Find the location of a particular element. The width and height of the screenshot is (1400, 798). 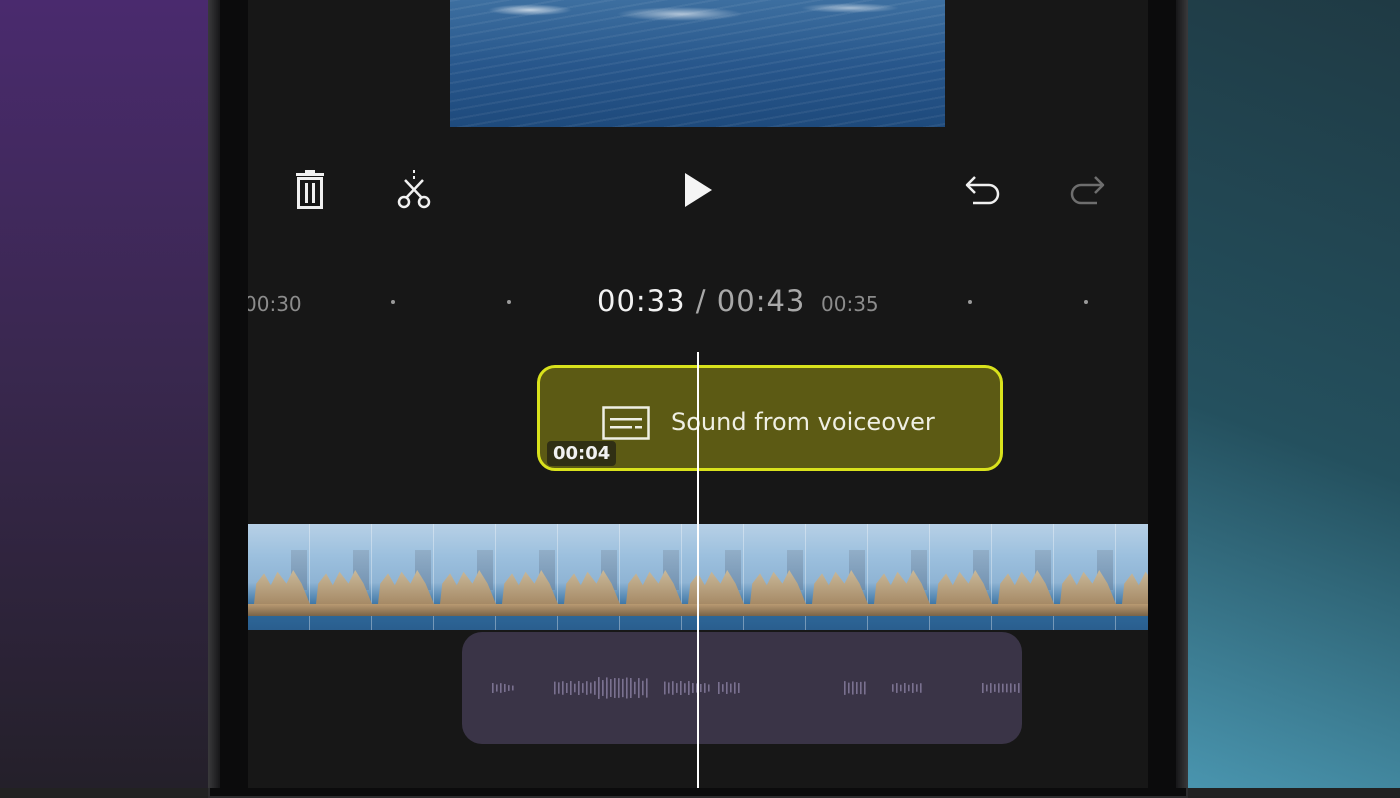

redo-button is located at coordinates (1087, 190).